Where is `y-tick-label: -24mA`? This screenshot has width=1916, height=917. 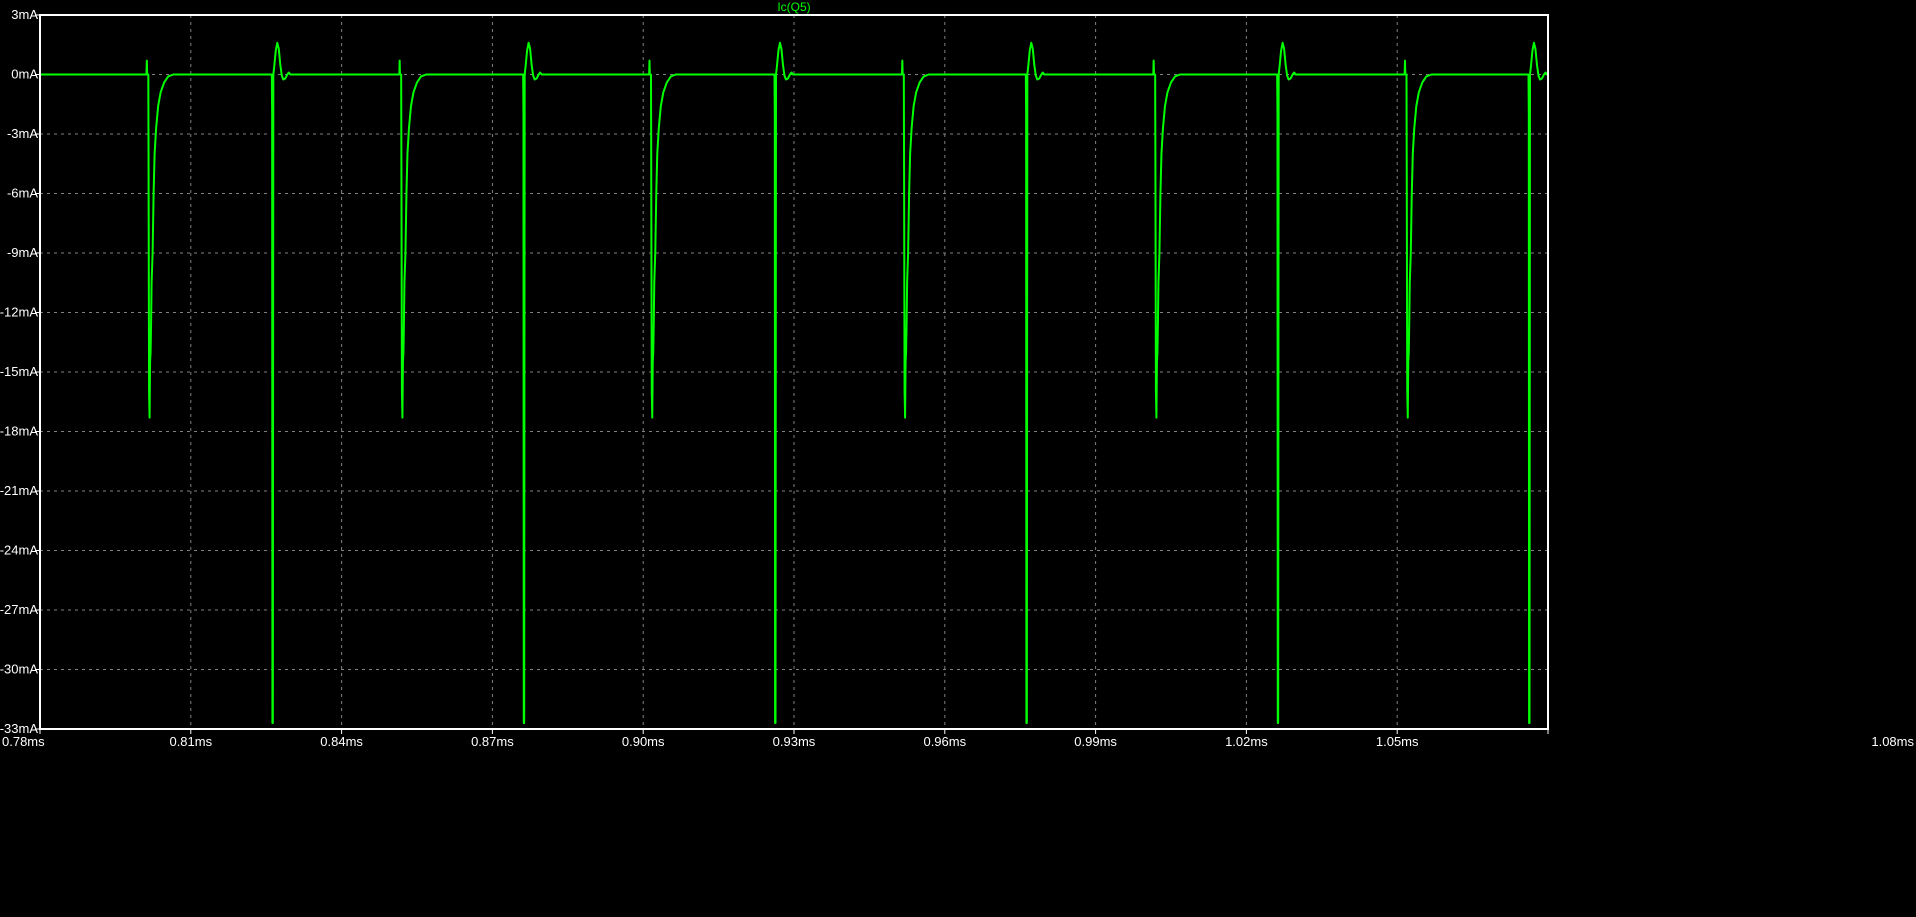
y-tick-label: -24mA is located at coordinates (19, 550).